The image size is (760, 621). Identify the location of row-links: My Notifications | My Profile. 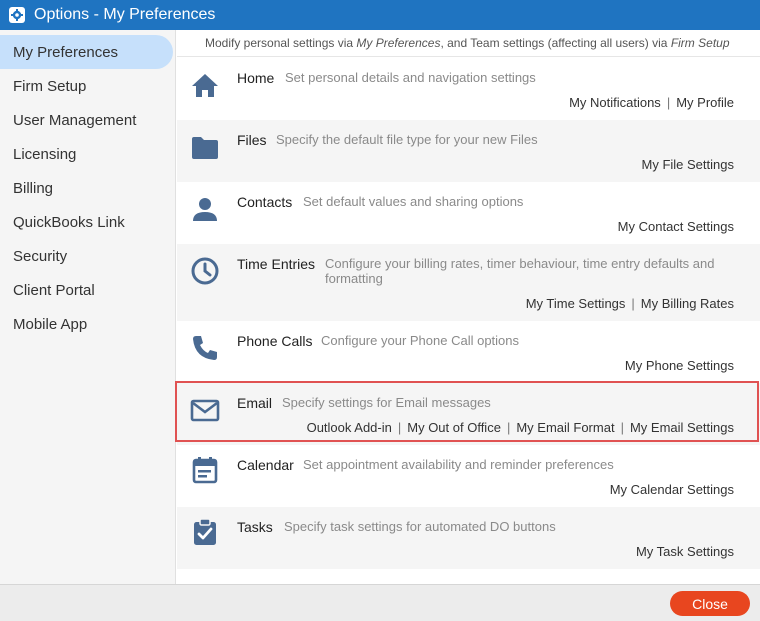
(651, 102).